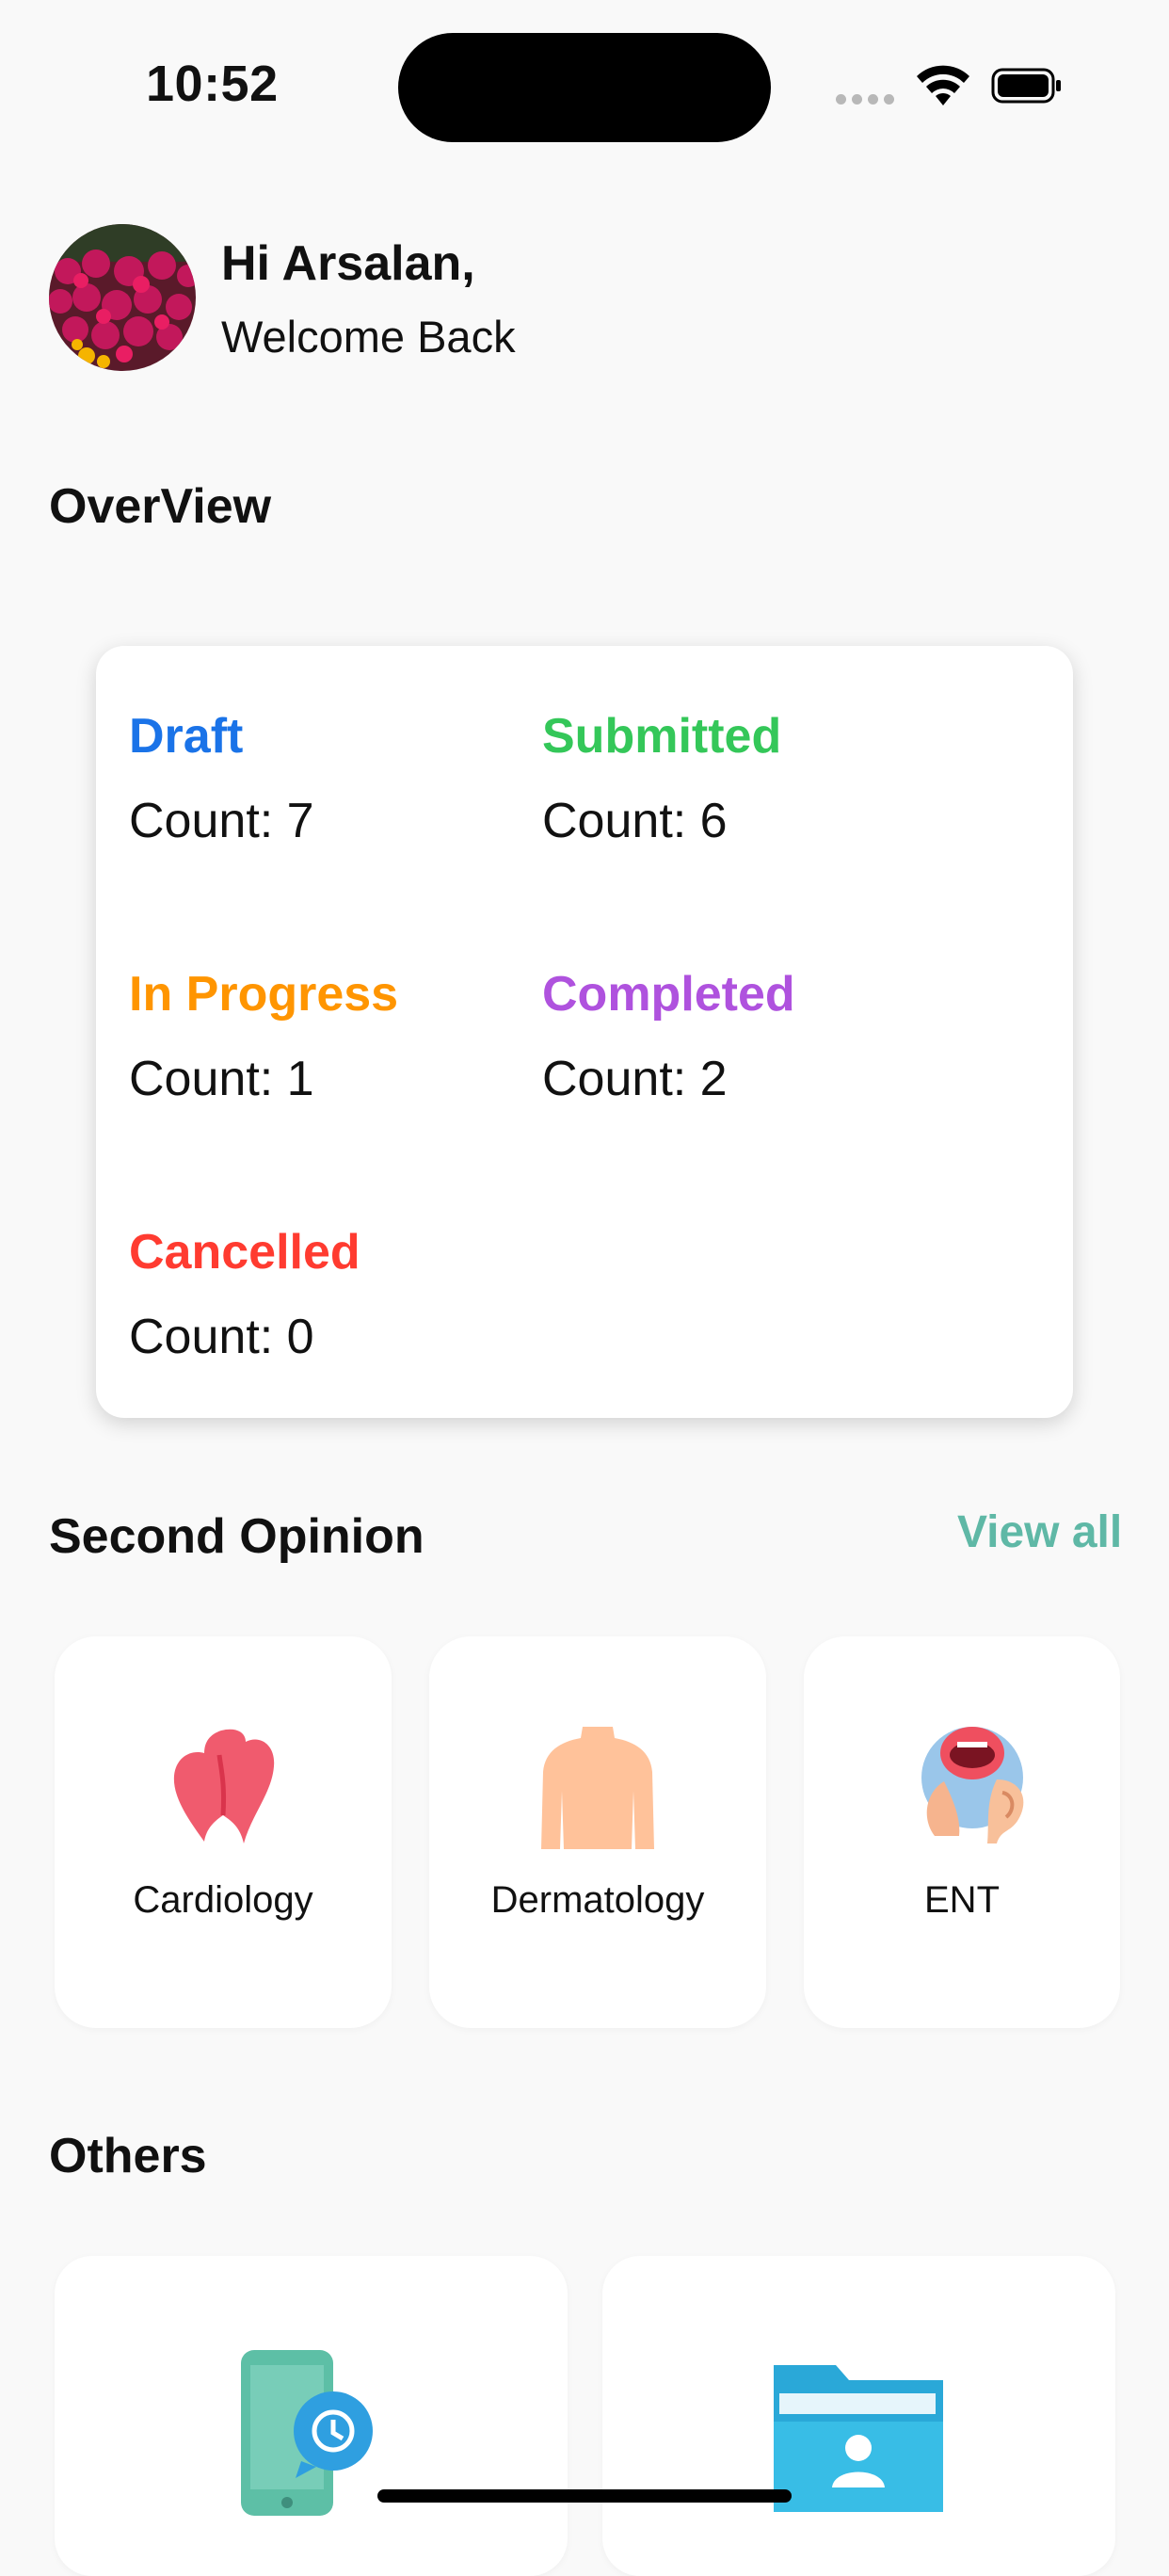 Image resolution: width=1169 pixels, height=2576 pixels. Describe the element at coordinates (1039, 1532) in the screenshot. I see `view-all-link: View all` at that location.